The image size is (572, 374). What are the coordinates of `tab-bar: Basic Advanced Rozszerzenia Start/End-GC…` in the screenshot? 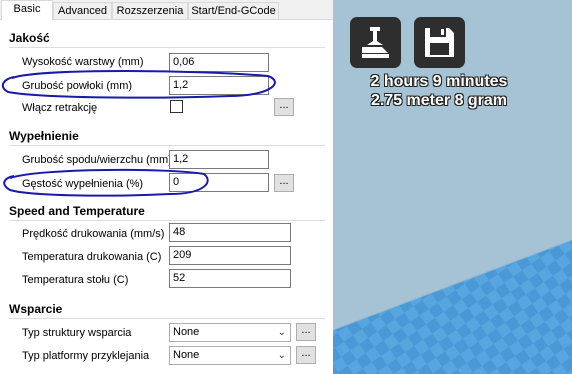 It's located at (166, 10).